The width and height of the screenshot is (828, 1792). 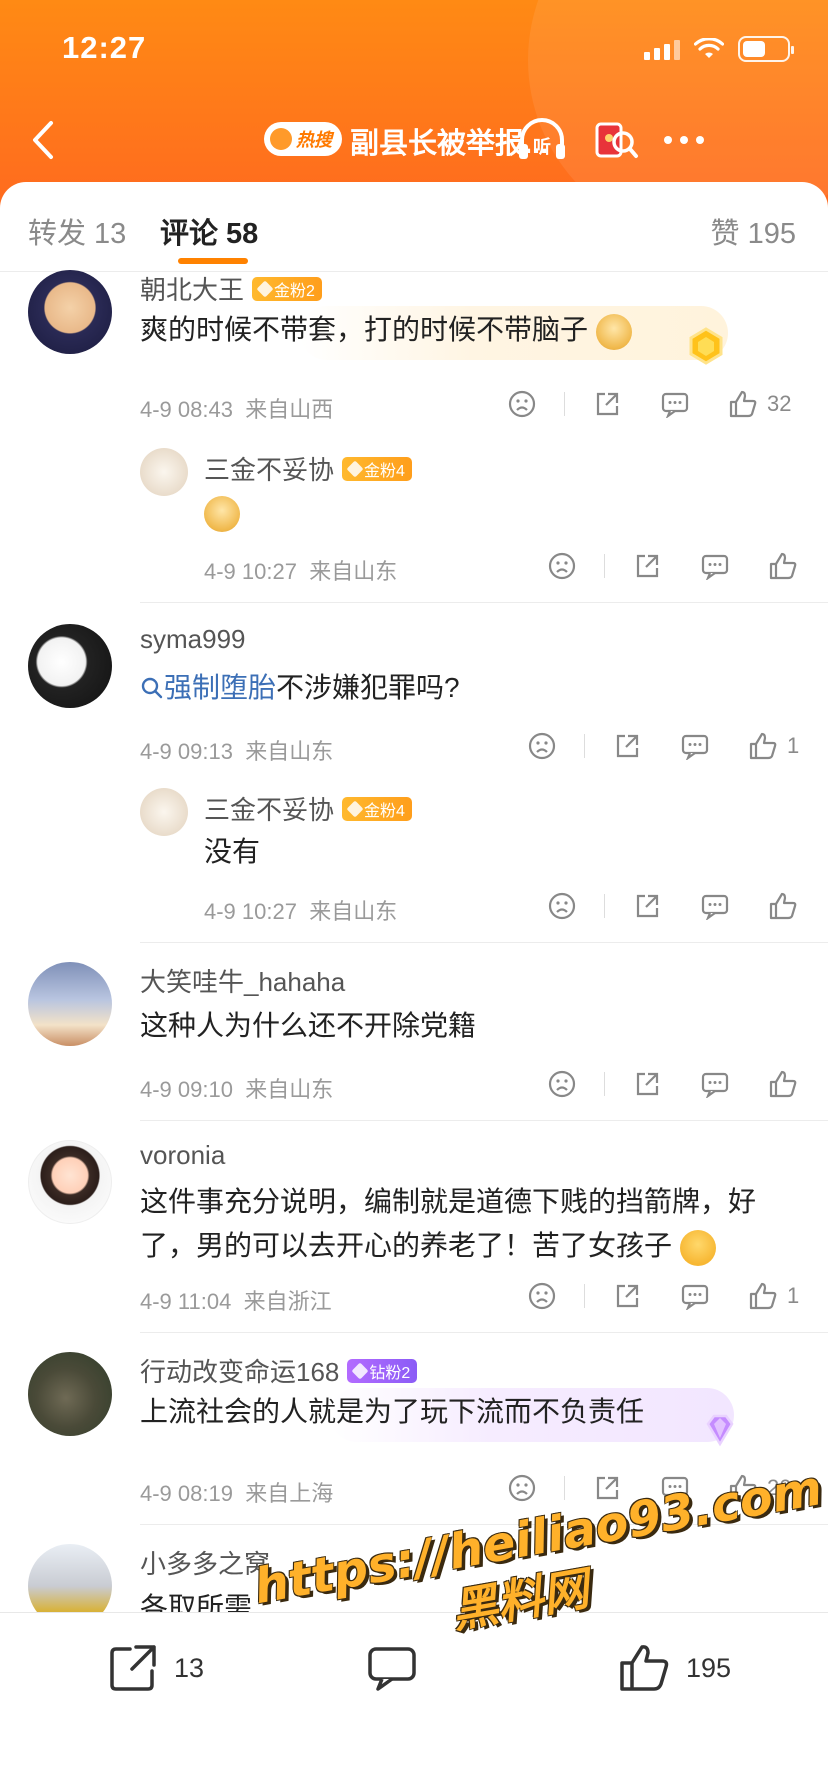 I want to click on bottom-action-bar: 13 195, so click(x=414, y=1702).